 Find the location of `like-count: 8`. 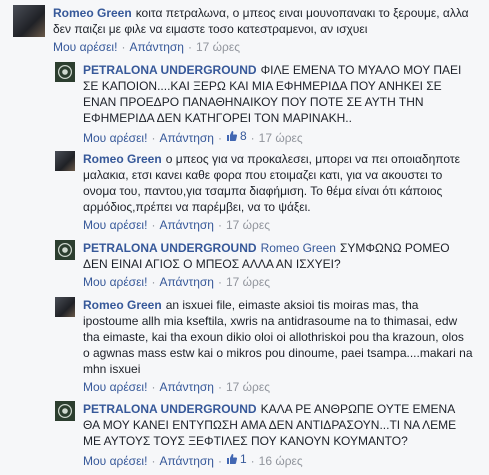

like-count: 8 is located at coordinates (243, 136).